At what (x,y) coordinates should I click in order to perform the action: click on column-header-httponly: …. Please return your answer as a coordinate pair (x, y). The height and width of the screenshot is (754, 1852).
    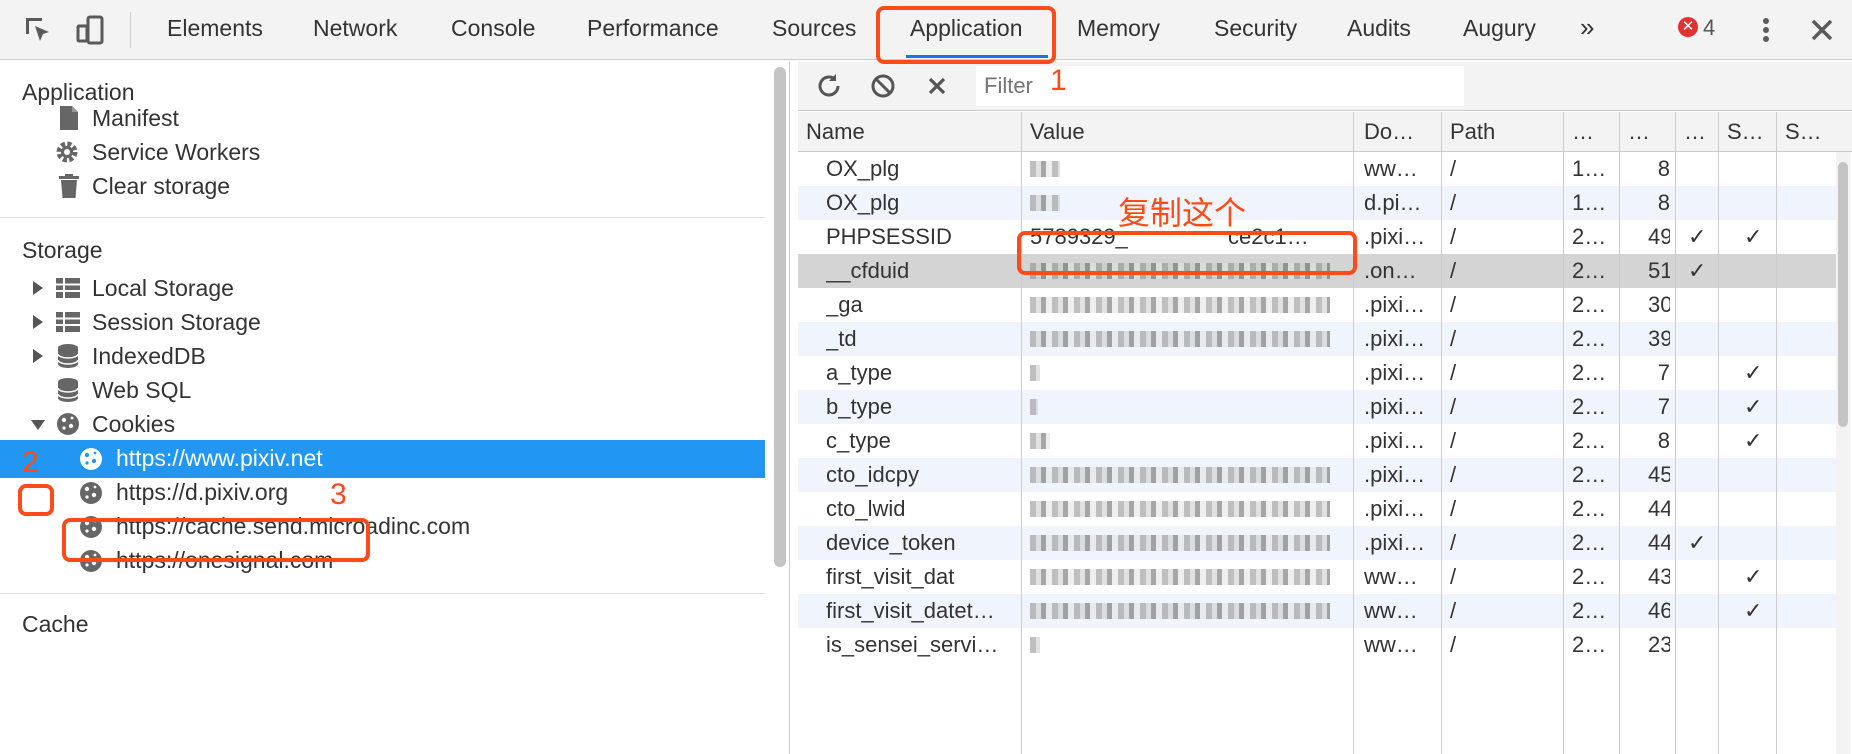
    Looking at the image, I should click on (1695, 132).